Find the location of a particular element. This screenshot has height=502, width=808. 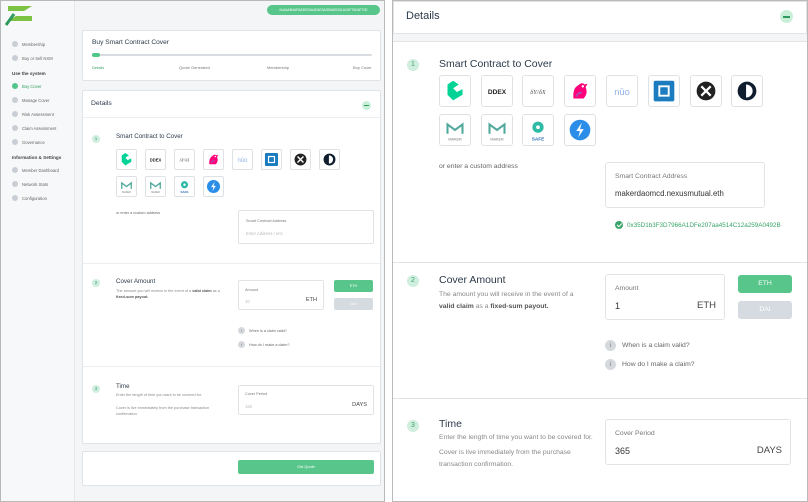

step-buy-cover: Buy Cover is located at coordinates (362, 67).